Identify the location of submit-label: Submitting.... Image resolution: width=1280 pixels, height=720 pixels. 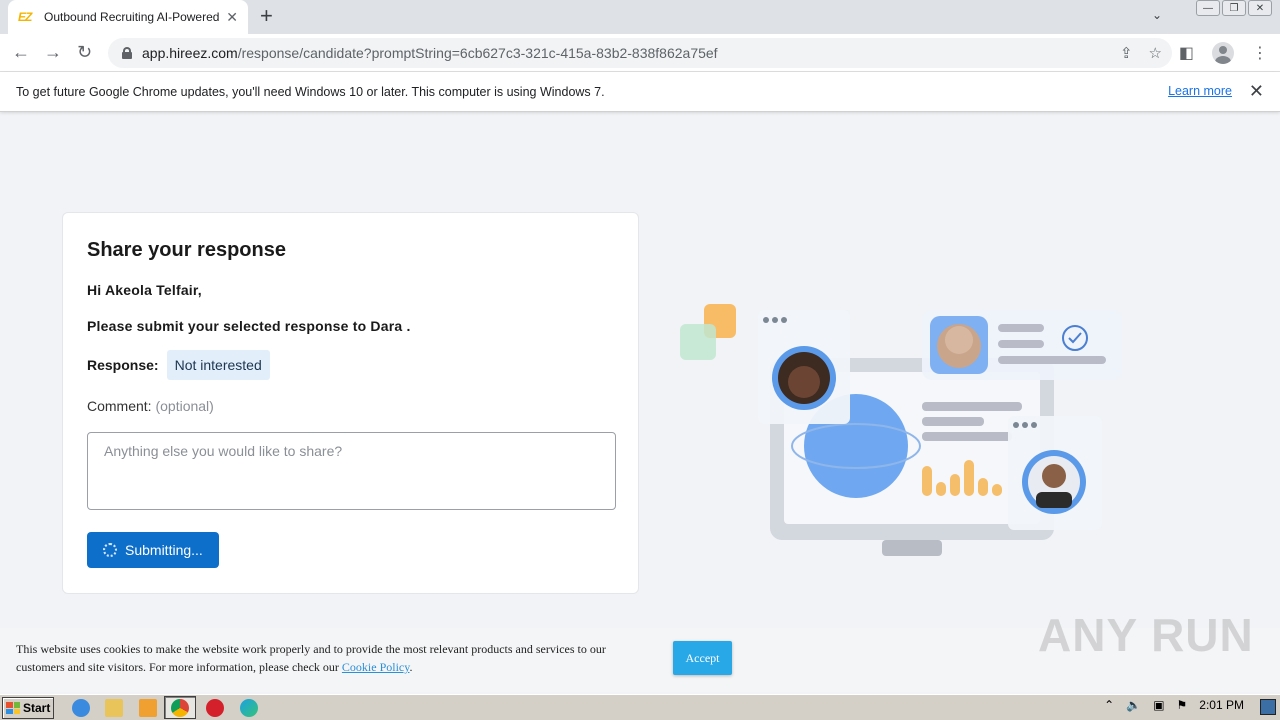
(164, 550).